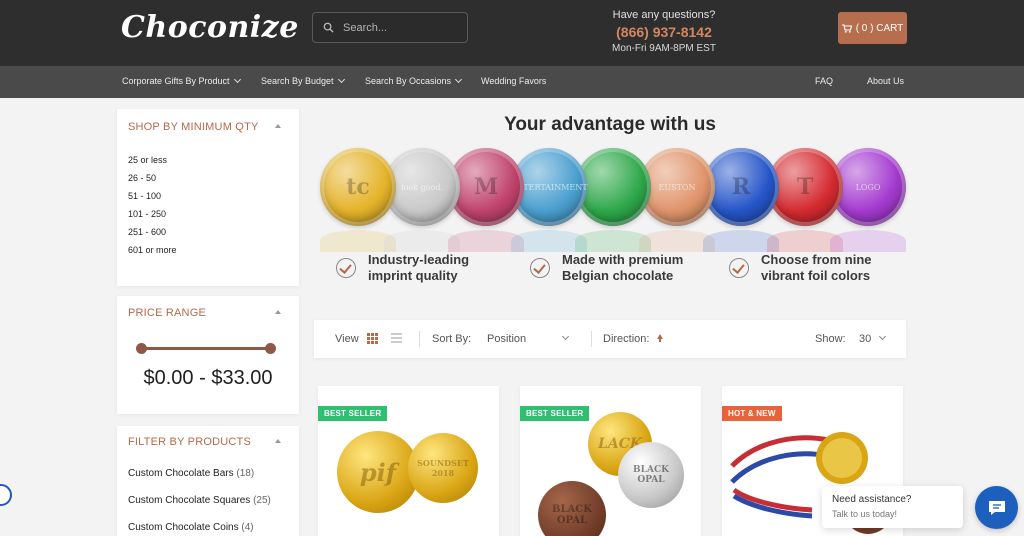 Image resolution: width=1024 pixels, height=536 pixels. Describe the element at coordinates (868, 187) in the screenshot. I see `coin-imprint: LOGO` at that location.